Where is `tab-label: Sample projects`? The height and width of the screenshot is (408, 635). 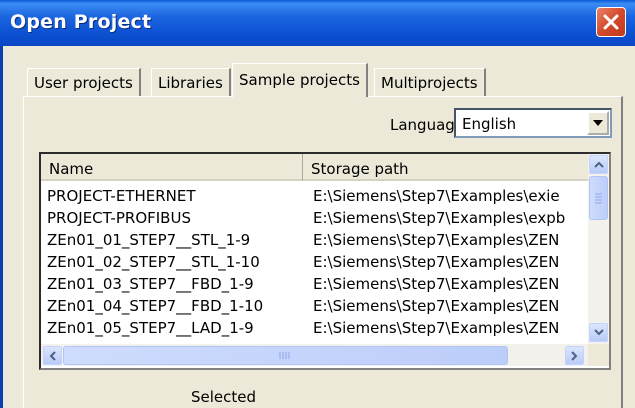
tab-label: Sample projects is located at coordinates (299, 80).